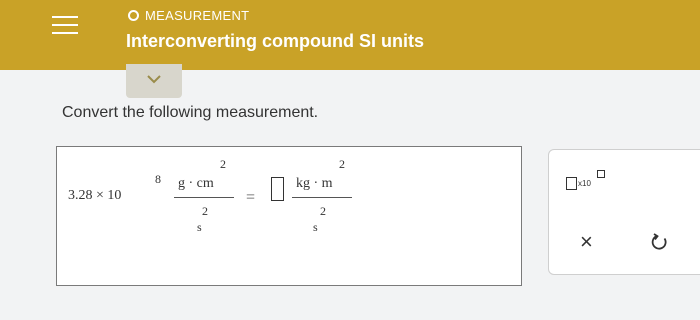  I want to click on circle-icon, so click(133, 15).